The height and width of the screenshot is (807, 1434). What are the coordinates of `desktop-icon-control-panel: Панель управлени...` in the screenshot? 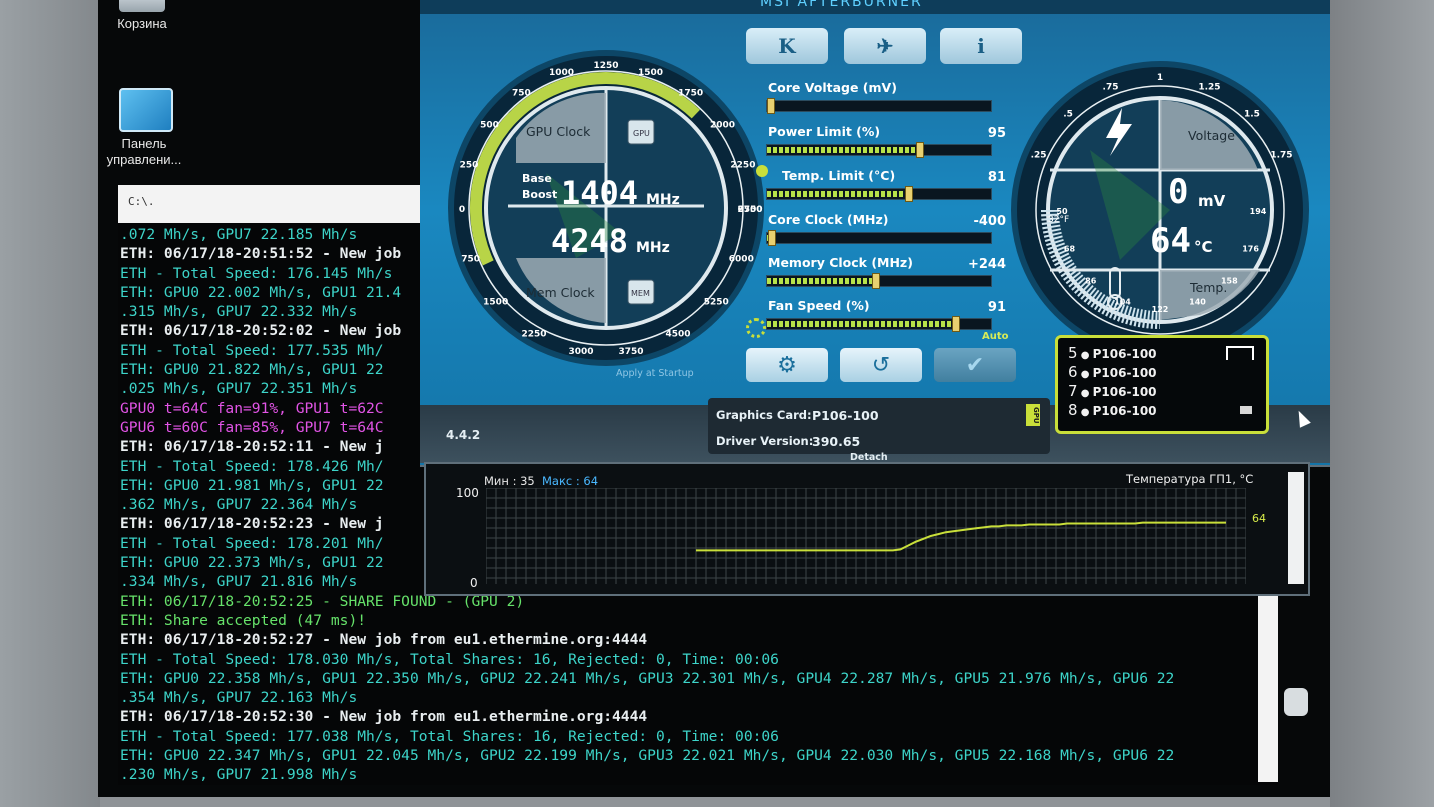 It's located at (146, 128).